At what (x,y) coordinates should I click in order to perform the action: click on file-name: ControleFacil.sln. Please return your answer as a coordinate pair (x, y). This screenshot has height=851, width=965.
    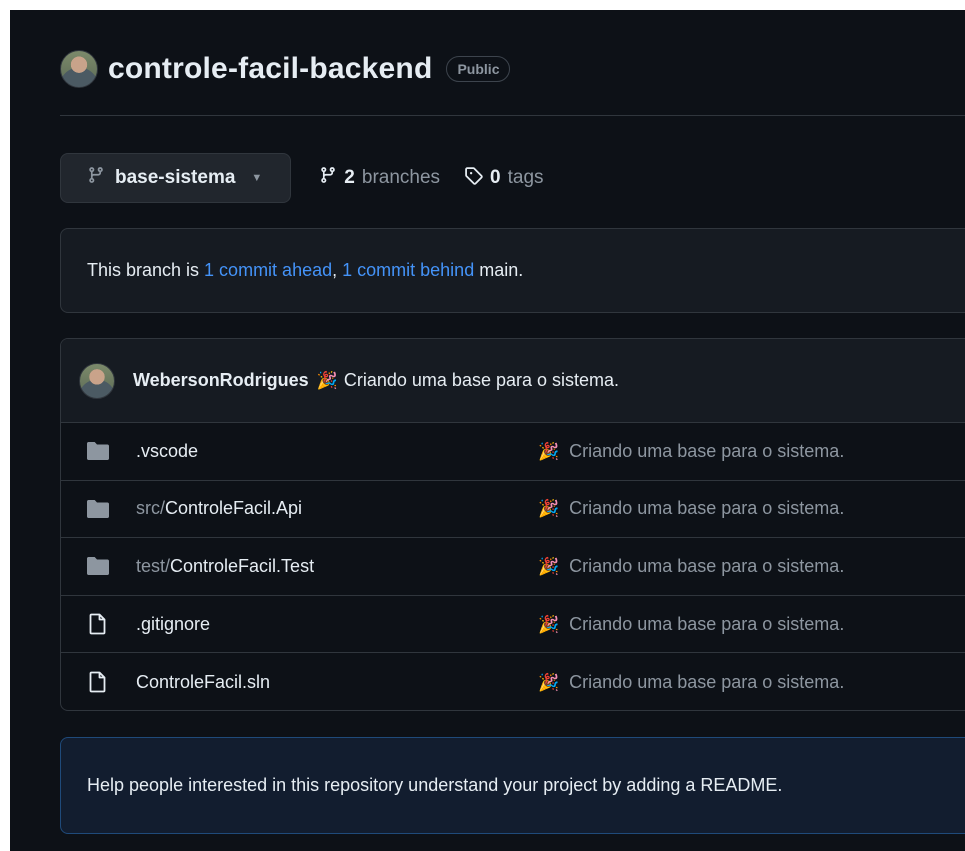
    Looking at the image, I should click on (203, 682).